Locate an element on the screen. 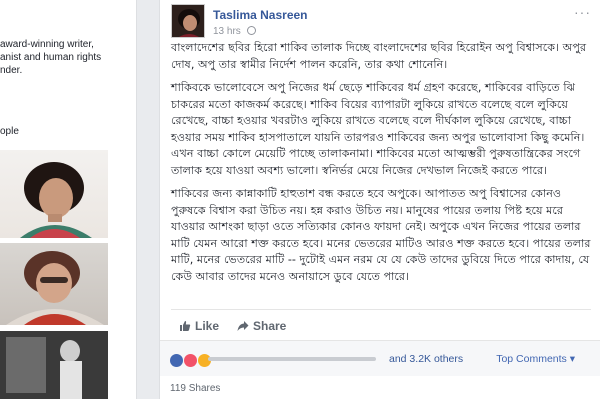 The image size is (600, 399). people-section-label: ople is located at coordinates (9, 131).